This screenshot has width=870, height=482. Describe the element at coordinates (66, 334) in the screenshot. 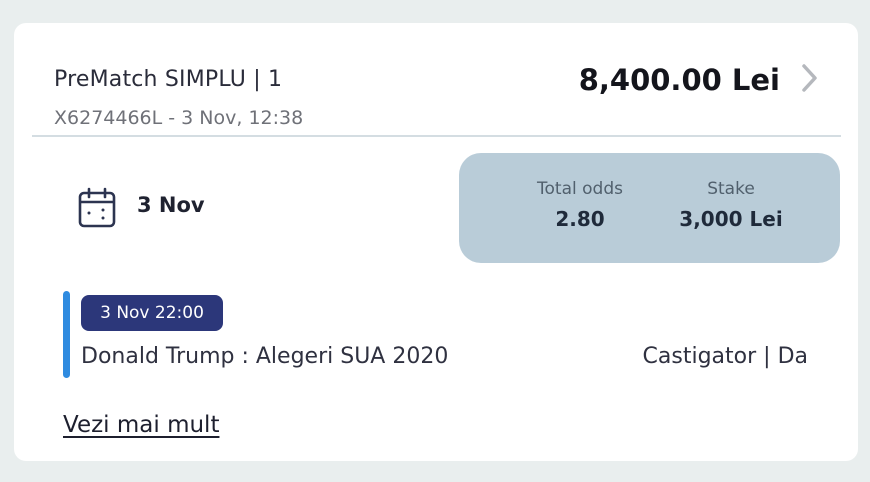

I see `event-accent-bar` at that location.